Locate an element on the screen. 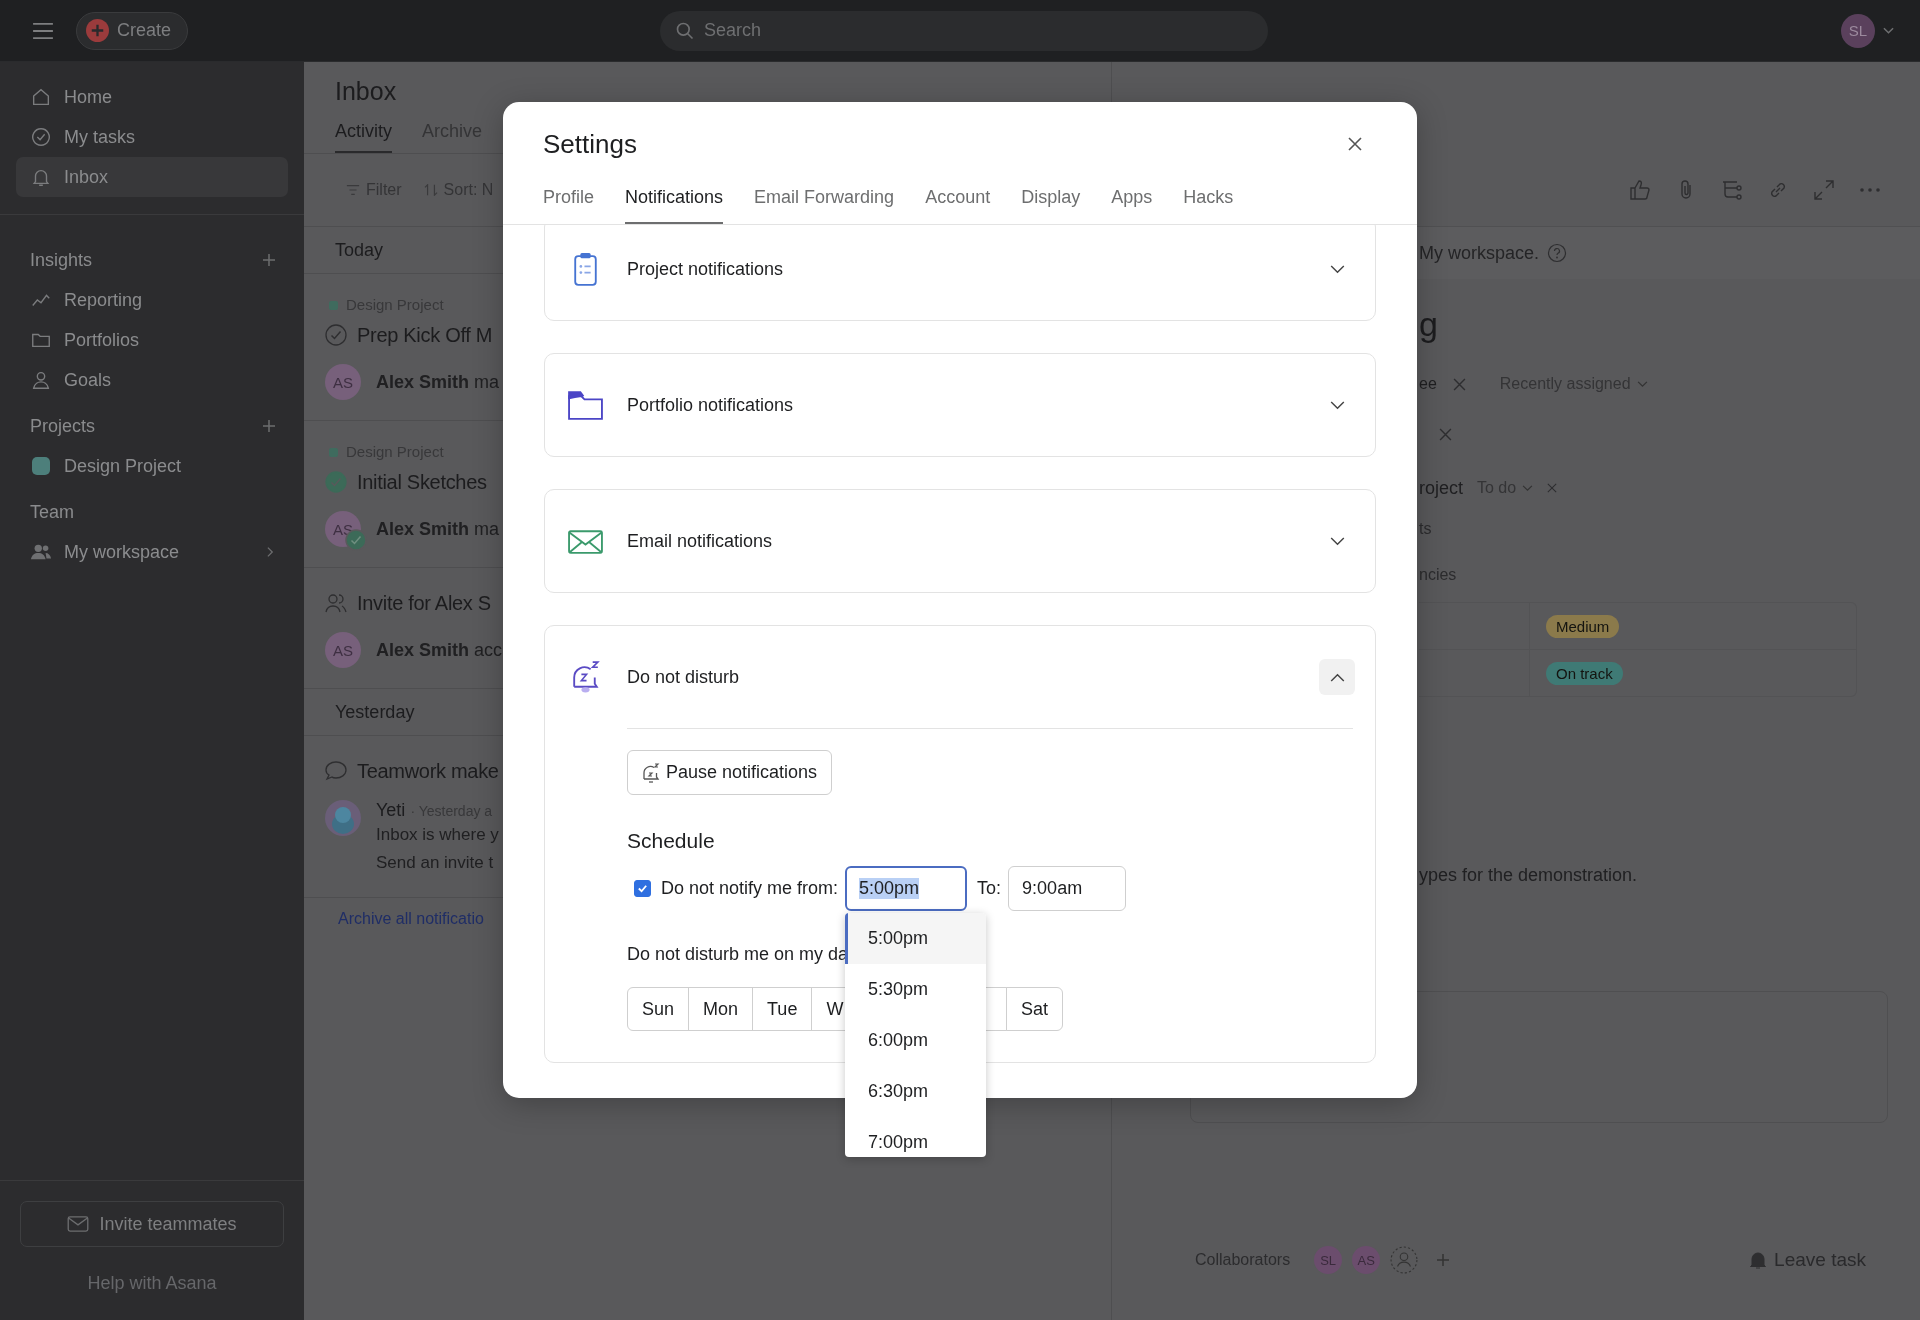 This screenshot has width=1920, height=1320. sidebar-item: My tasks is located at coordinates (152, 137).